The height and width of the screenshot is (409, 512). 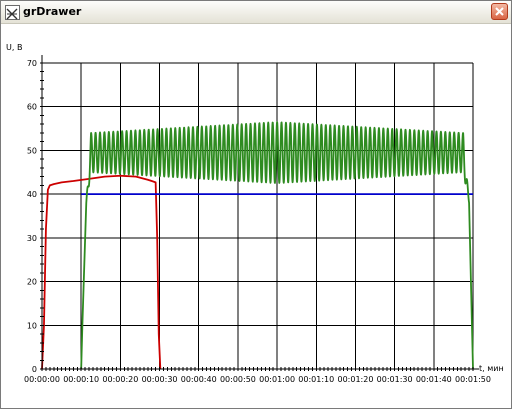 I want to click on x-tick-label: 00:00:30, so click(x=160, y=379).